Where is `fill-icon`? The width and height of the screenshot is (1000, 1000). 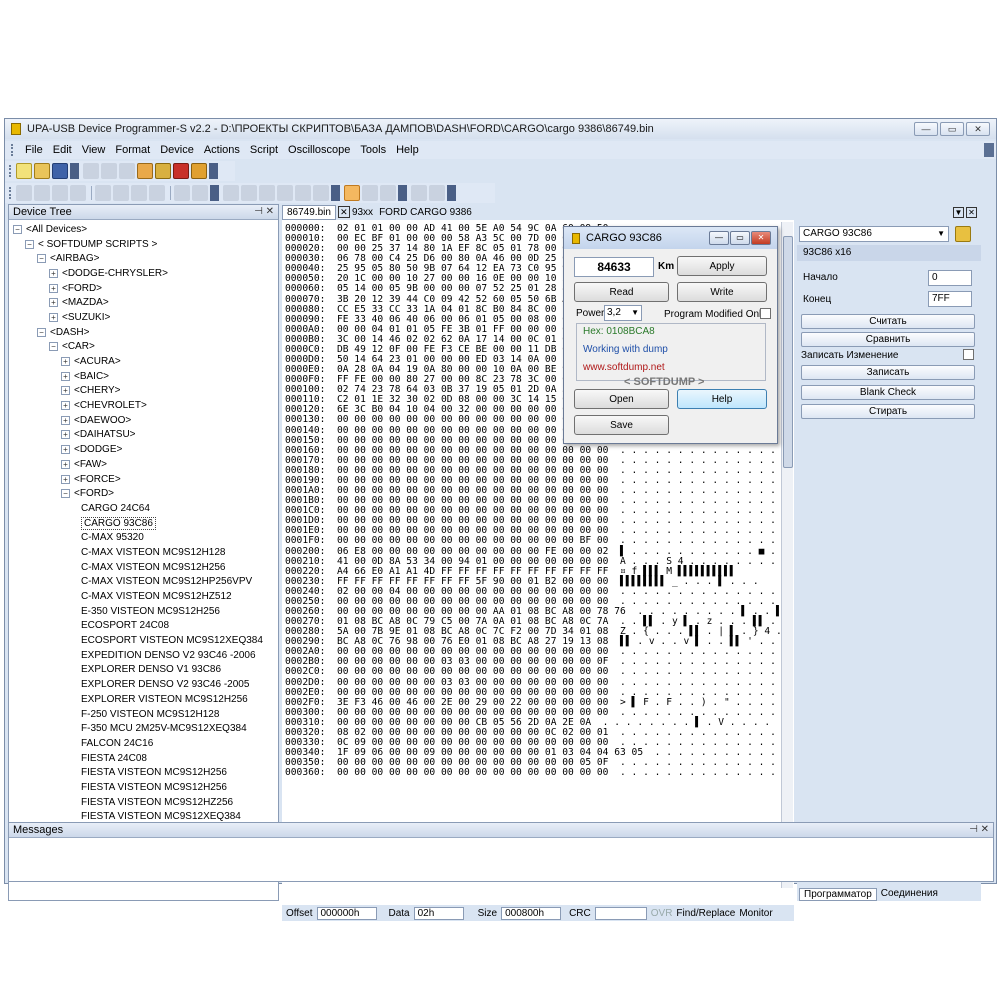 fill-icon is located at coordinates (388, 193).